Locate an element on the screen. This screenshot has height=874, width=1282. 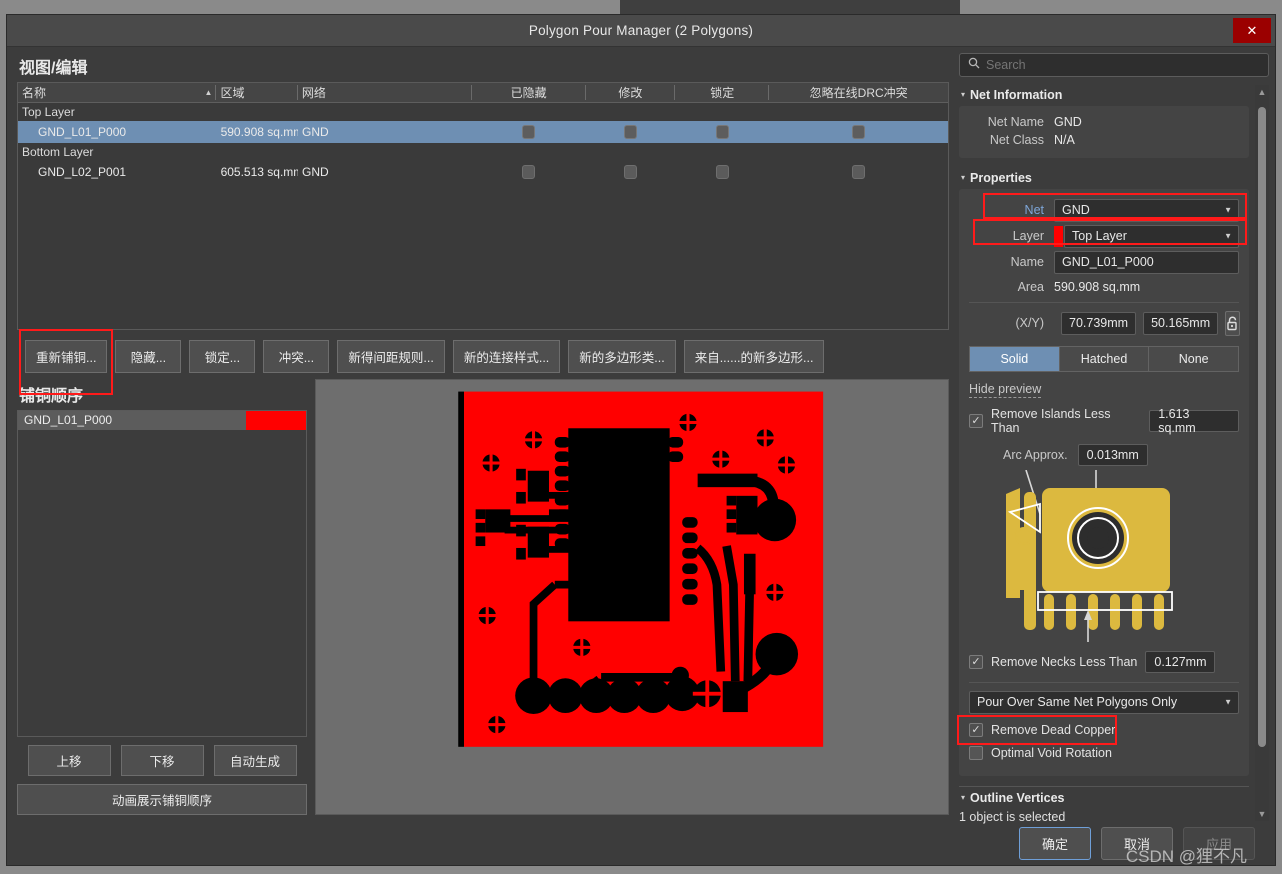
close-icon: ✕ is located at coordinates (1252, 30).